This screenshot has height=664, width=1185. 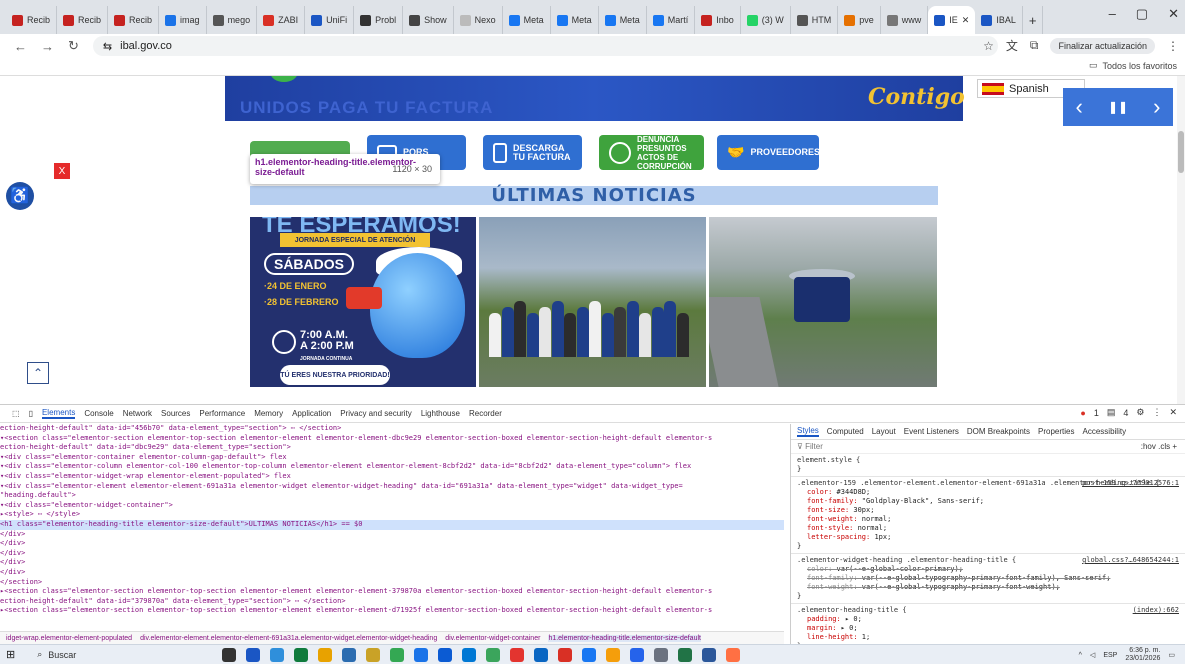 I want to click on styles-tab: Accessibility, so click(x=1105, y=431).